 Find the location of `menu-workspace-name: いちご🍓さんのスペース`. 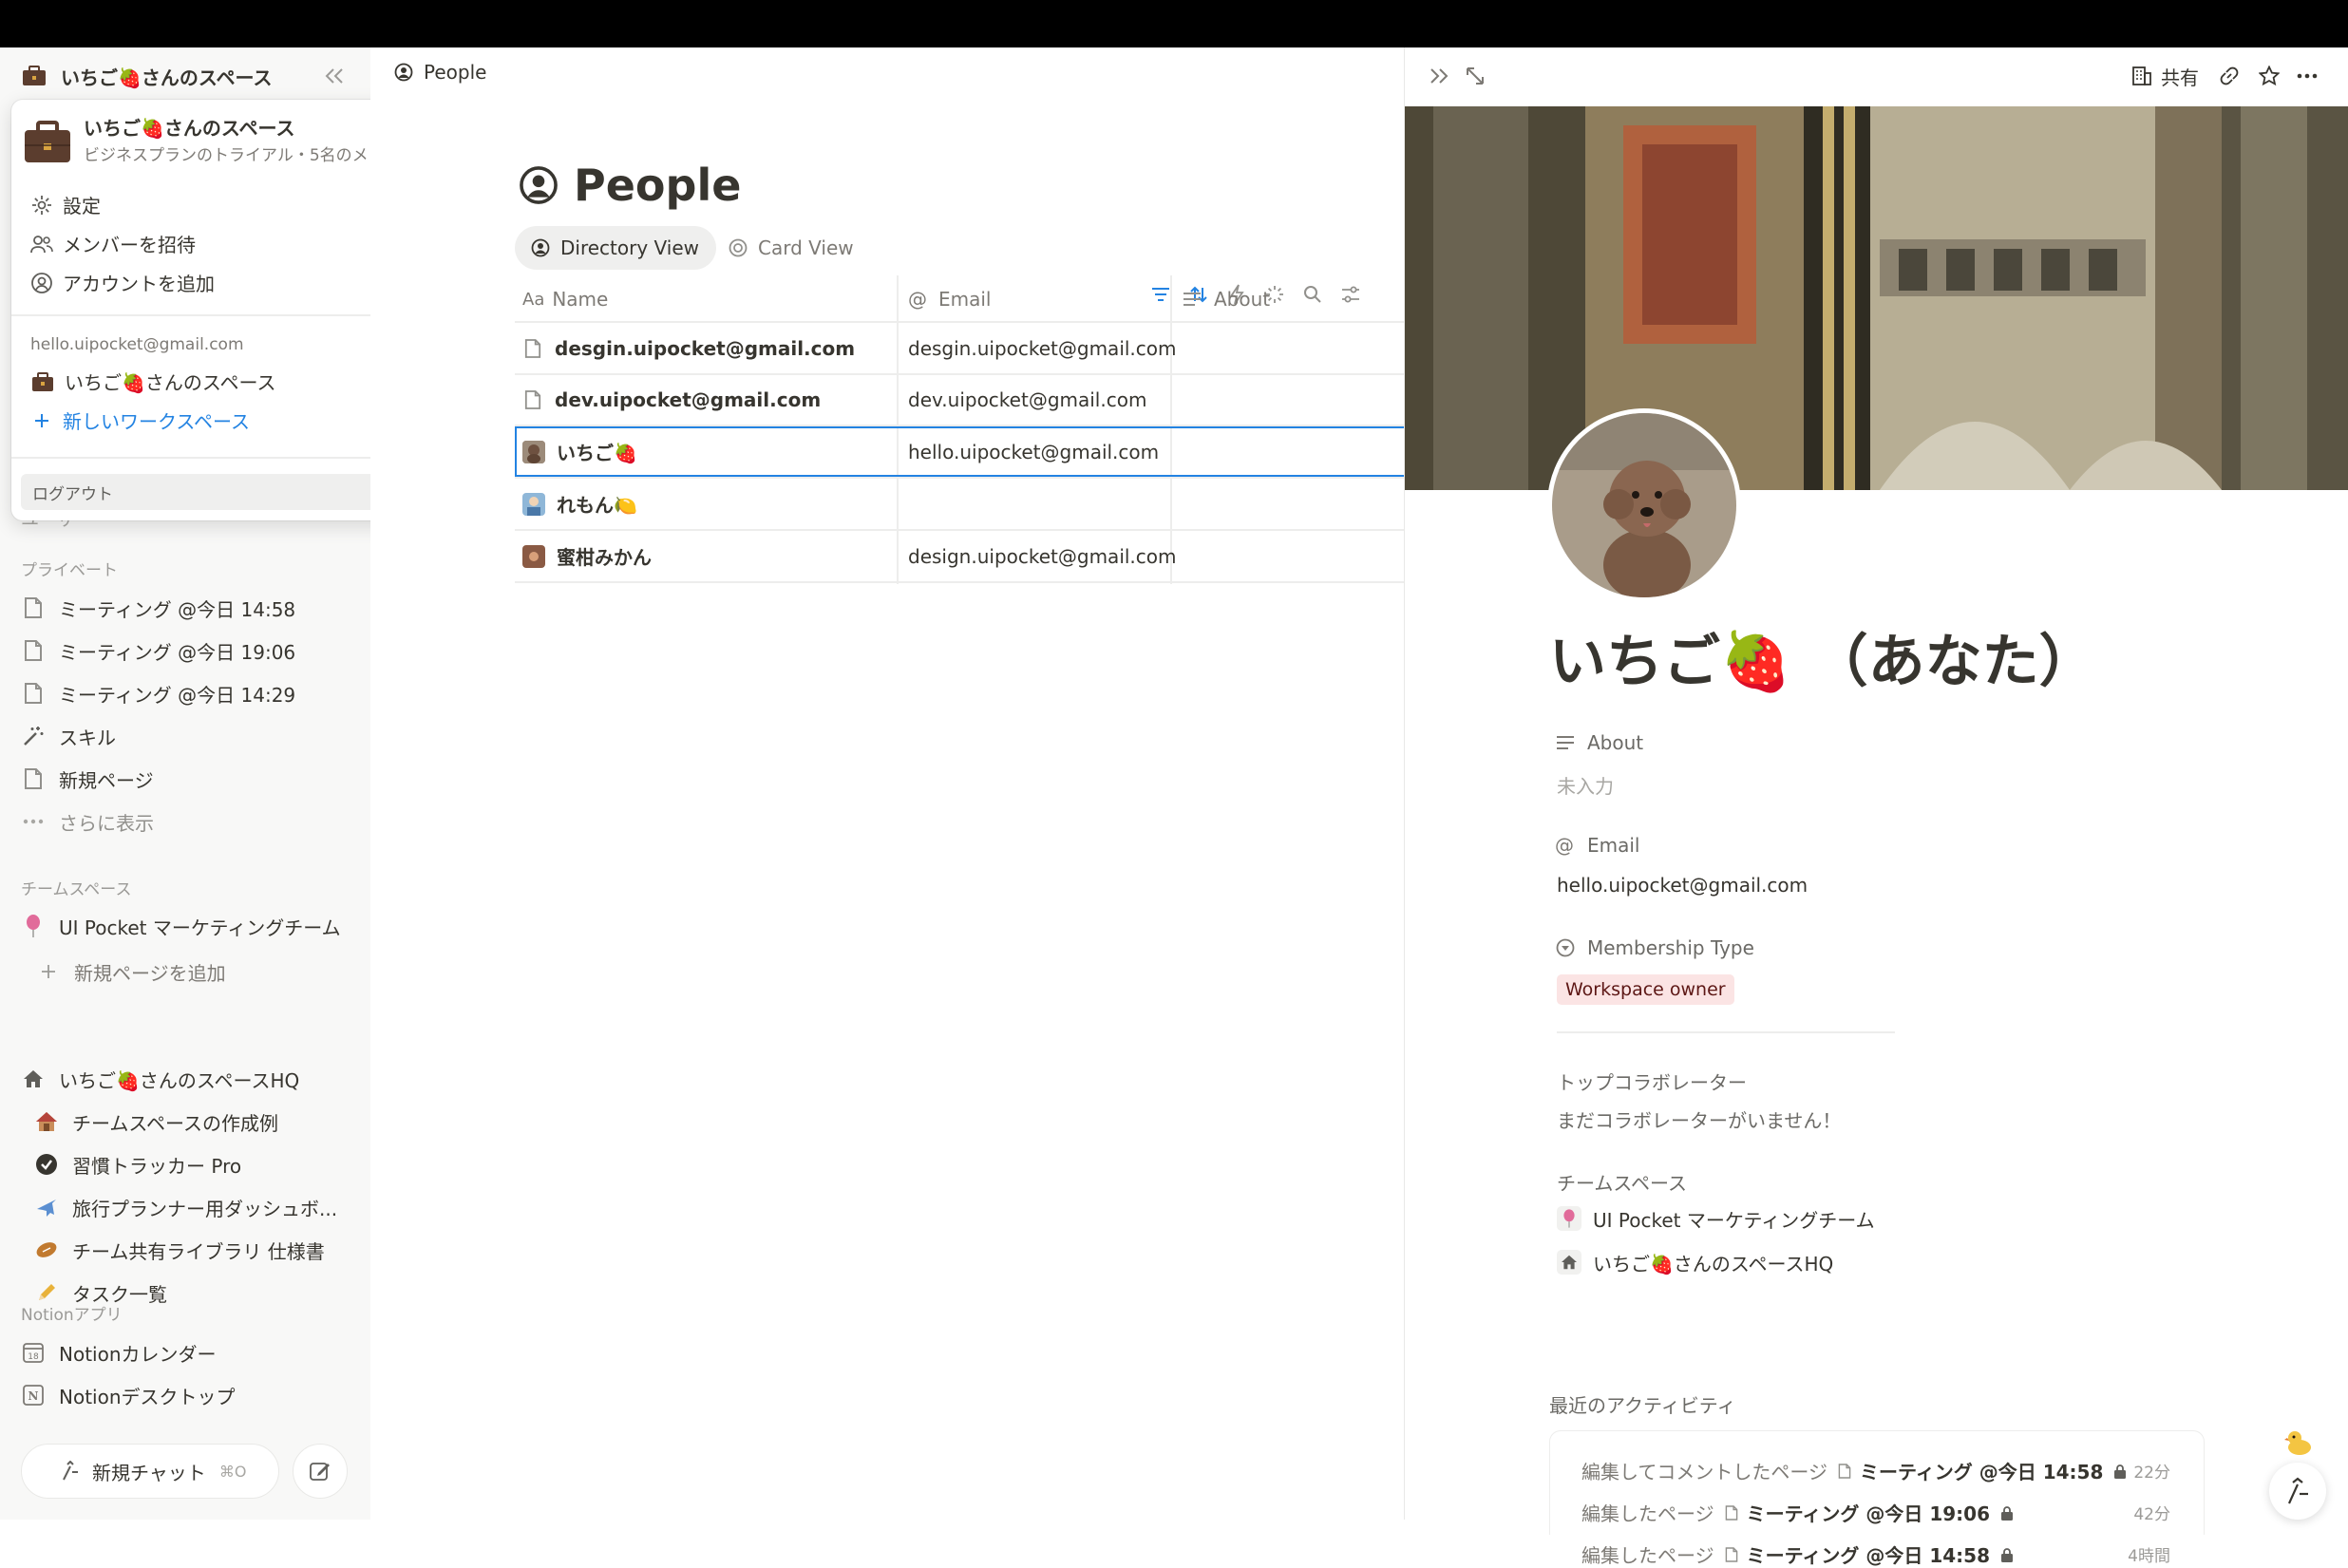

menu-workspace-name: いちご🍓さんのスペース is located at coordinates (189, 128).